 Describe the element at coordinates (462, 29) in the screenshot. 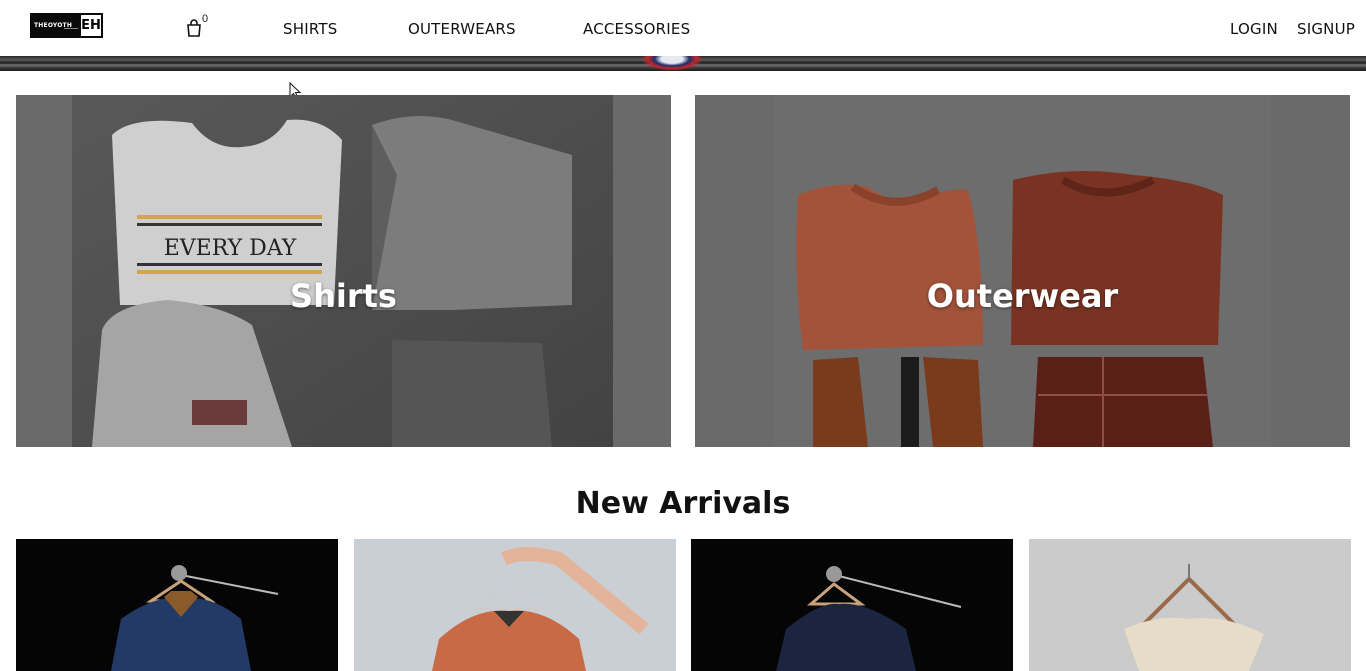

I see `nav-outerwears: OUTERWEARS` at that location.